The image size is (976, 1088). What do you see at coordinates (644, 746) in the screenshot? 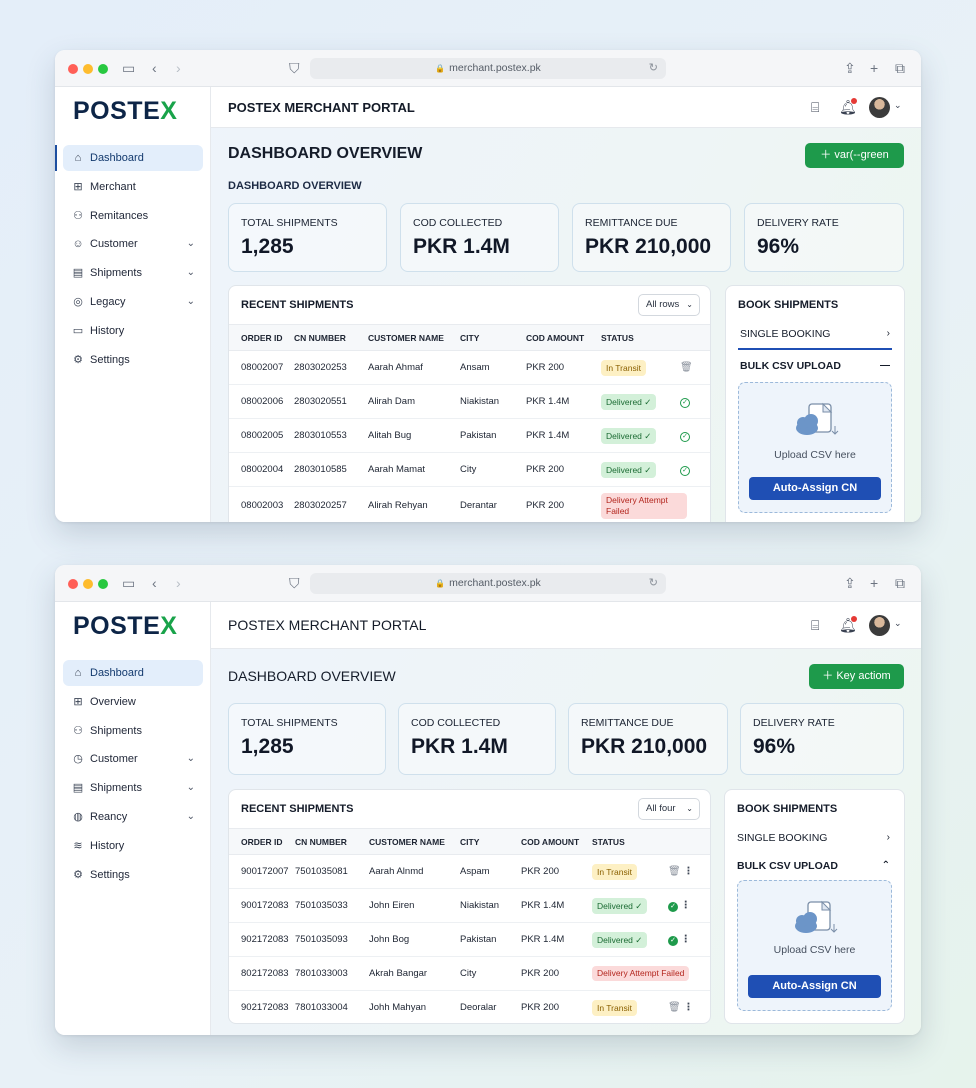
I see `kpi-value: PKR 210,000` at bounding box center [644, 746].